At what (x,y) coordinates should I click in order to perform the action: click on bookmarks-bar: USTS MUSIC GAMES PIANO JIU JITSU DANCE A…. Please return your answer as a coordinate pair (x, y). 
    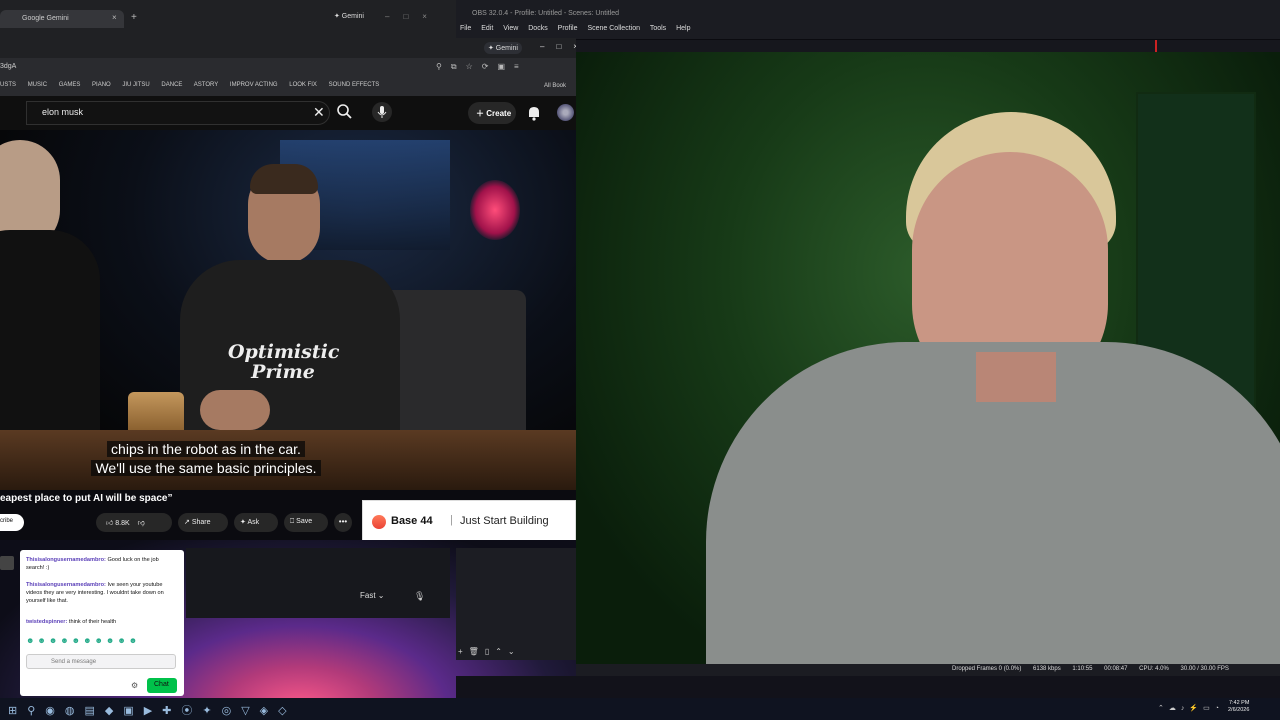
    Looking at the image, I should click on (288, 87).